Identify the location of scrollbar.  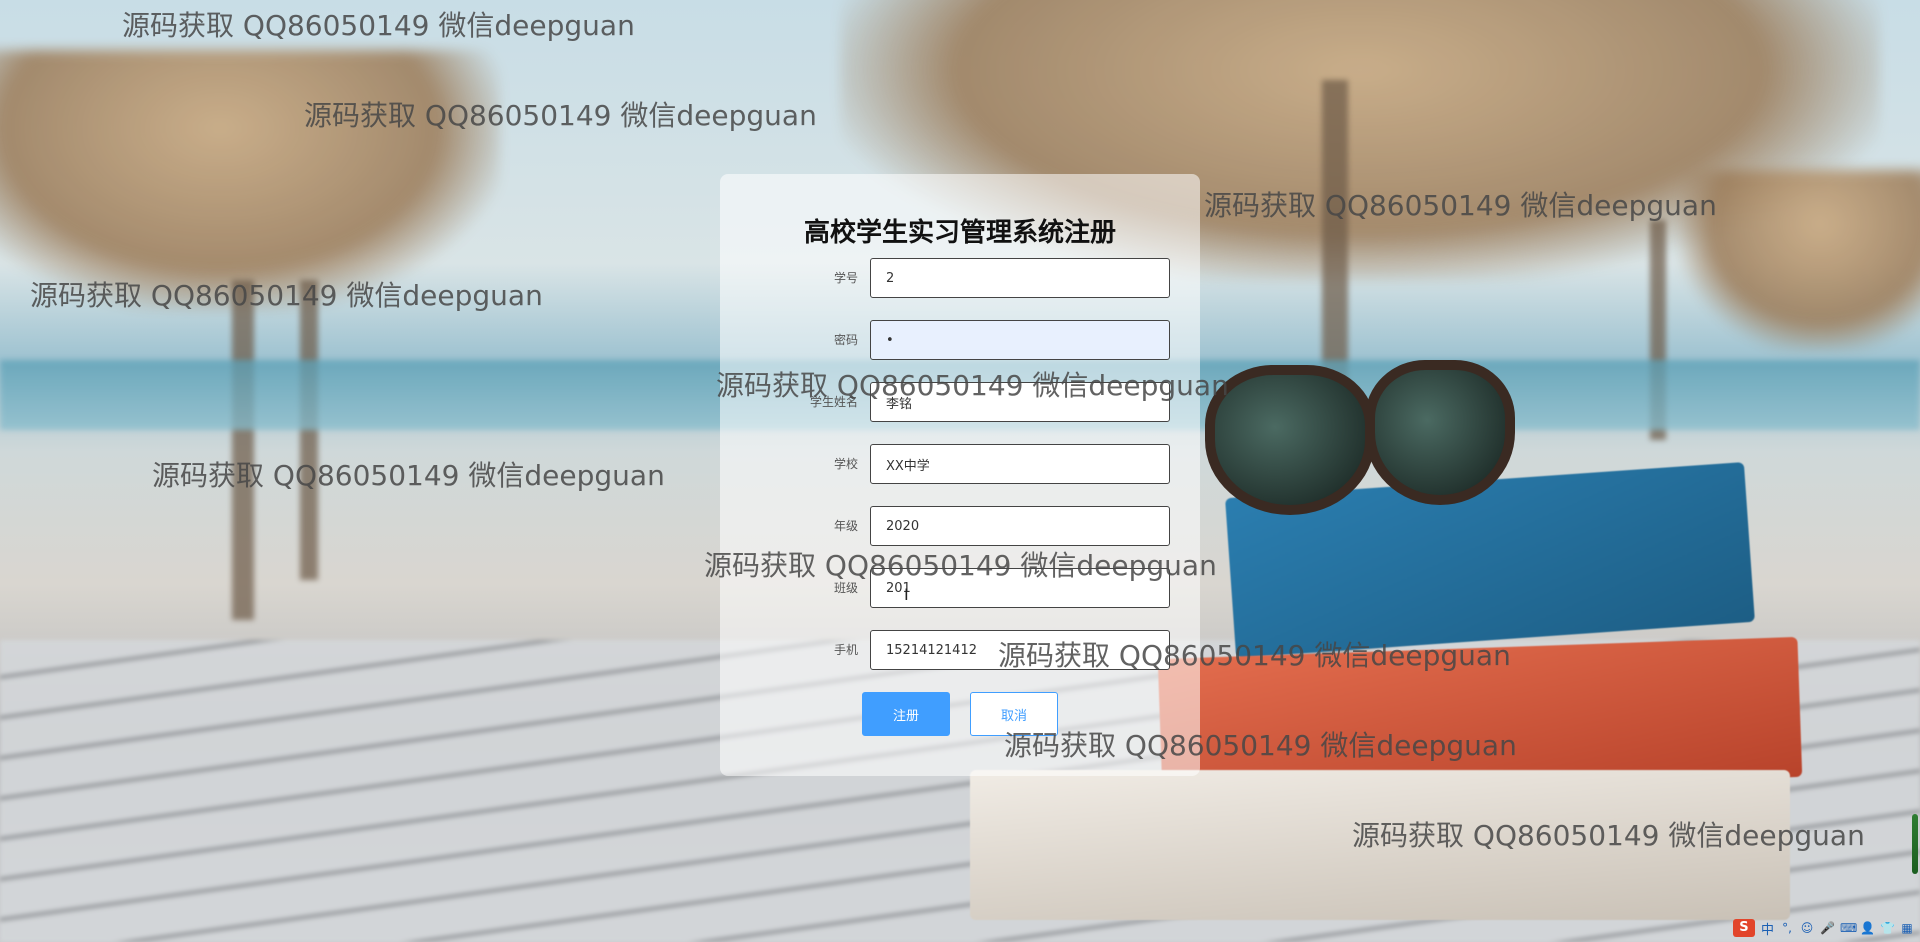
(1915, 844).